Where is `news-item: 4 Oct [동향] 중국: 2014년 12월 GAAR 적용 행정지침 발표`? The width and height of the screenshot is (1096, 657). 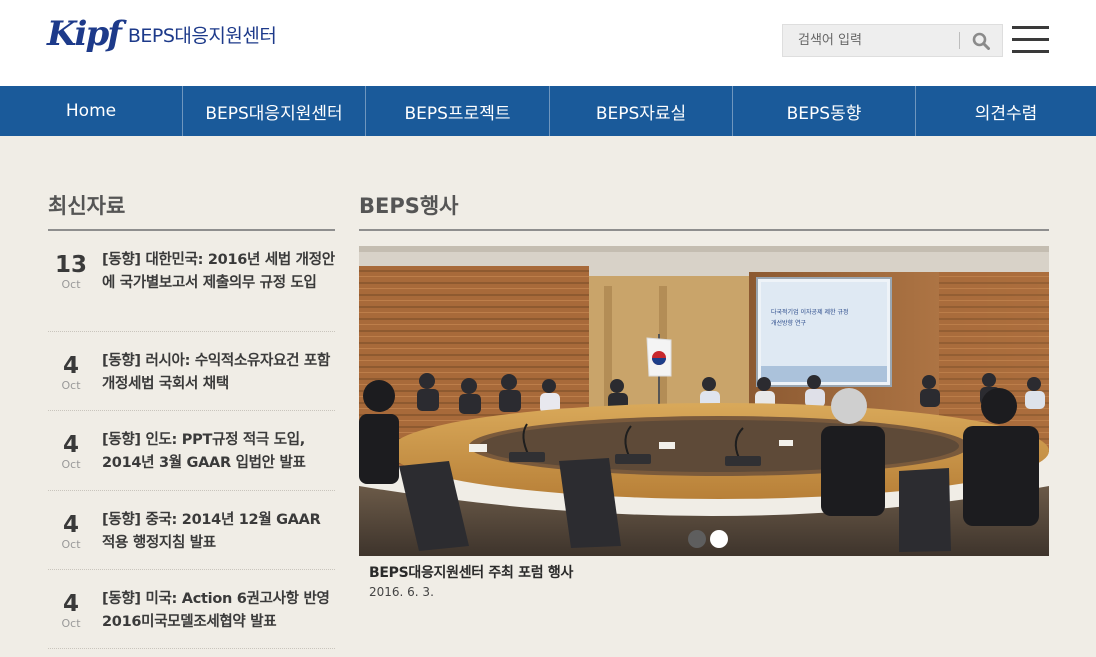 news-item: 4 Oct [동향] 중국: 2014년 12월 GAAR 적용 행정지침 발표 is located at coordinates (191, 530).